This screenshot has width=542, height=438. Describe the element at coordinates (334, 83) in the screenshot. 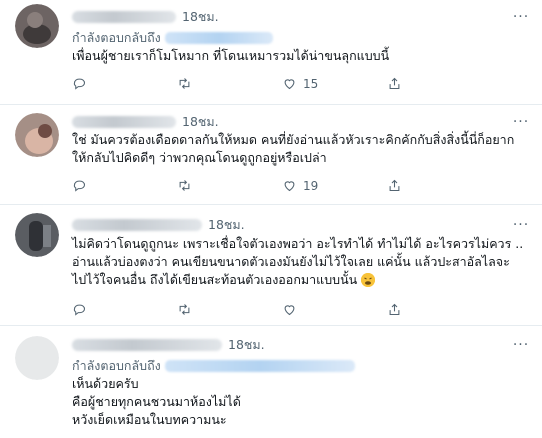

I see `like-button: 15` at that location.